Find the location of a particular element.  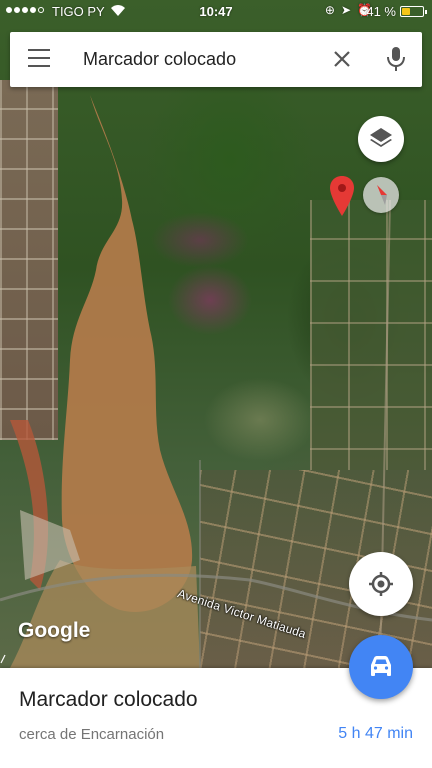

my-location-icon is located at coordinates (381, 584).